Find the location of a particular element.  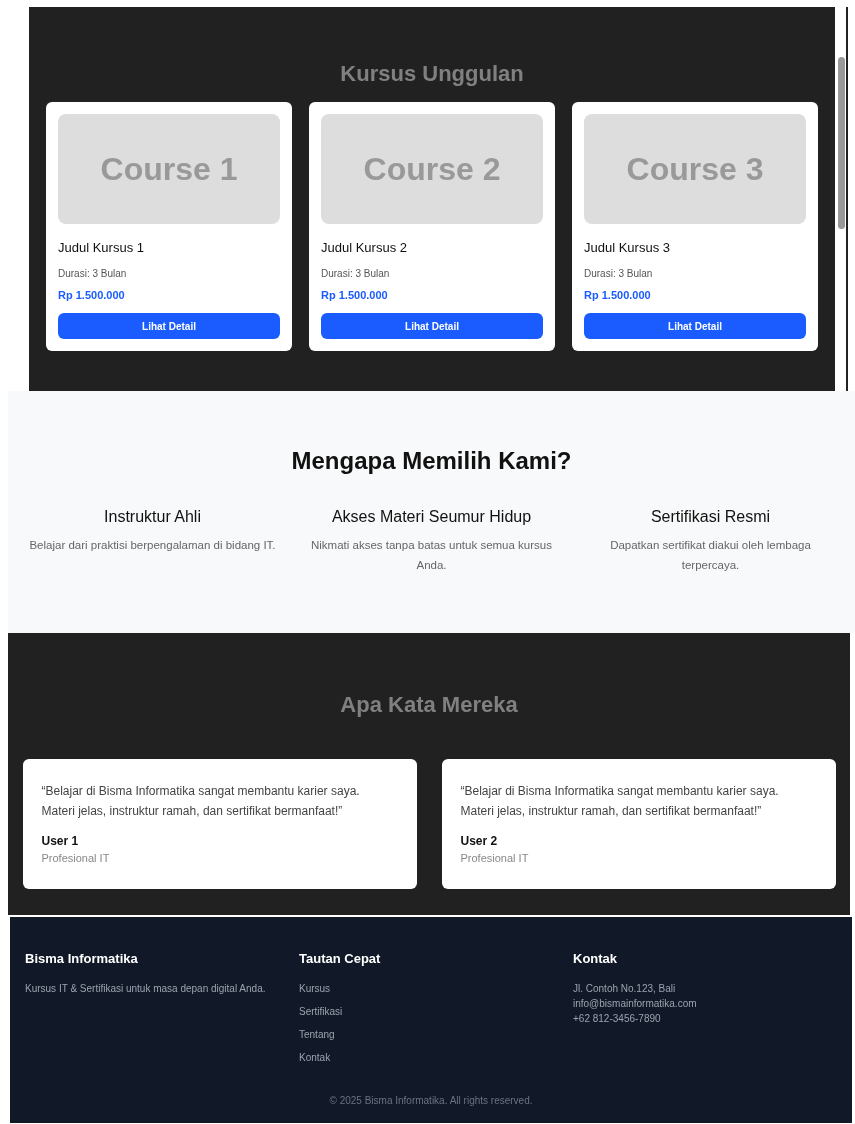

footer-link: Tentang is located at coordinates (317, 1034).